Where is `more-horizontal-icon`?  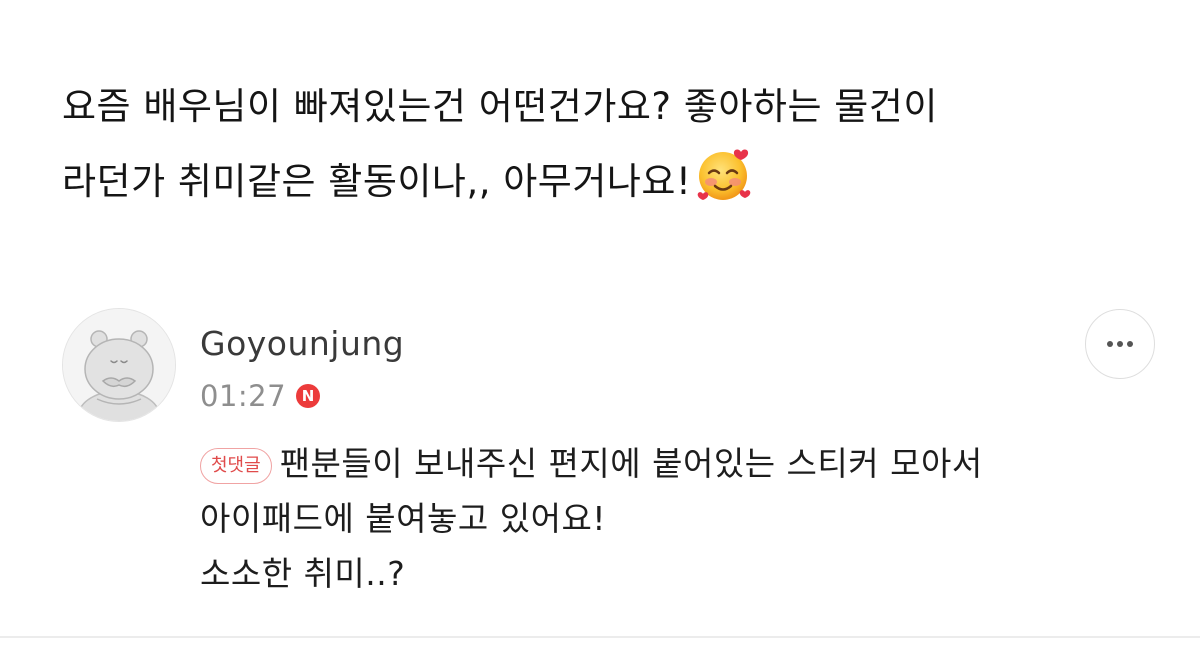 more-horizontal-icon is located at coordinates (1120, 344).